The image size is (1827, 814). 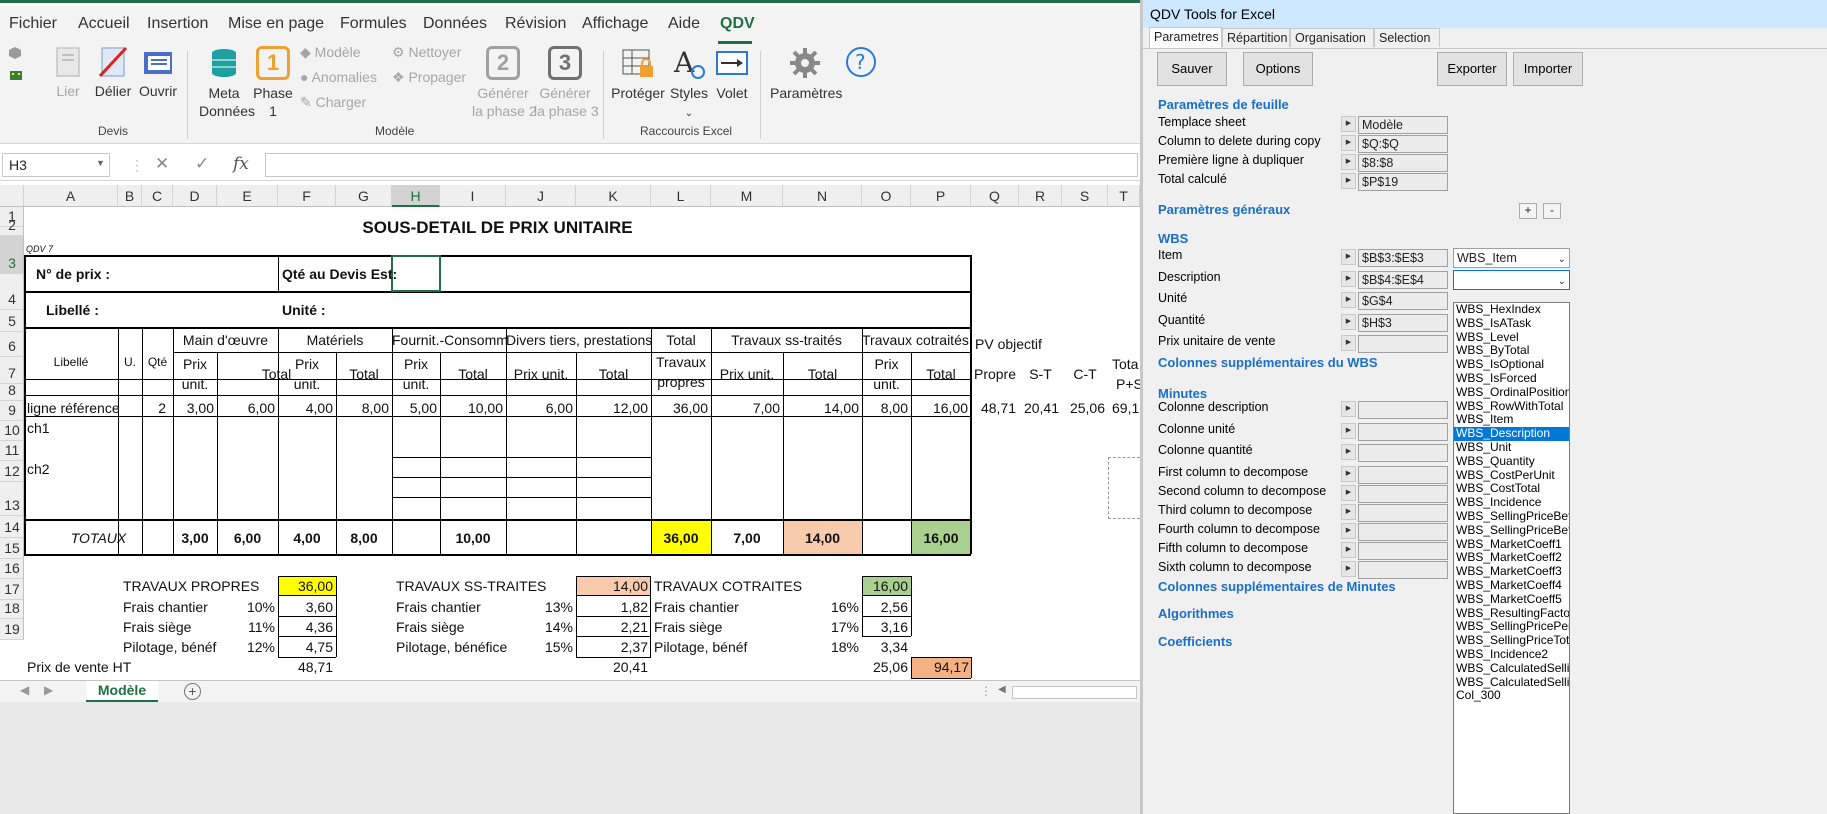 I want to click on totaux-p: 16,00, so click(x=941, y=538).